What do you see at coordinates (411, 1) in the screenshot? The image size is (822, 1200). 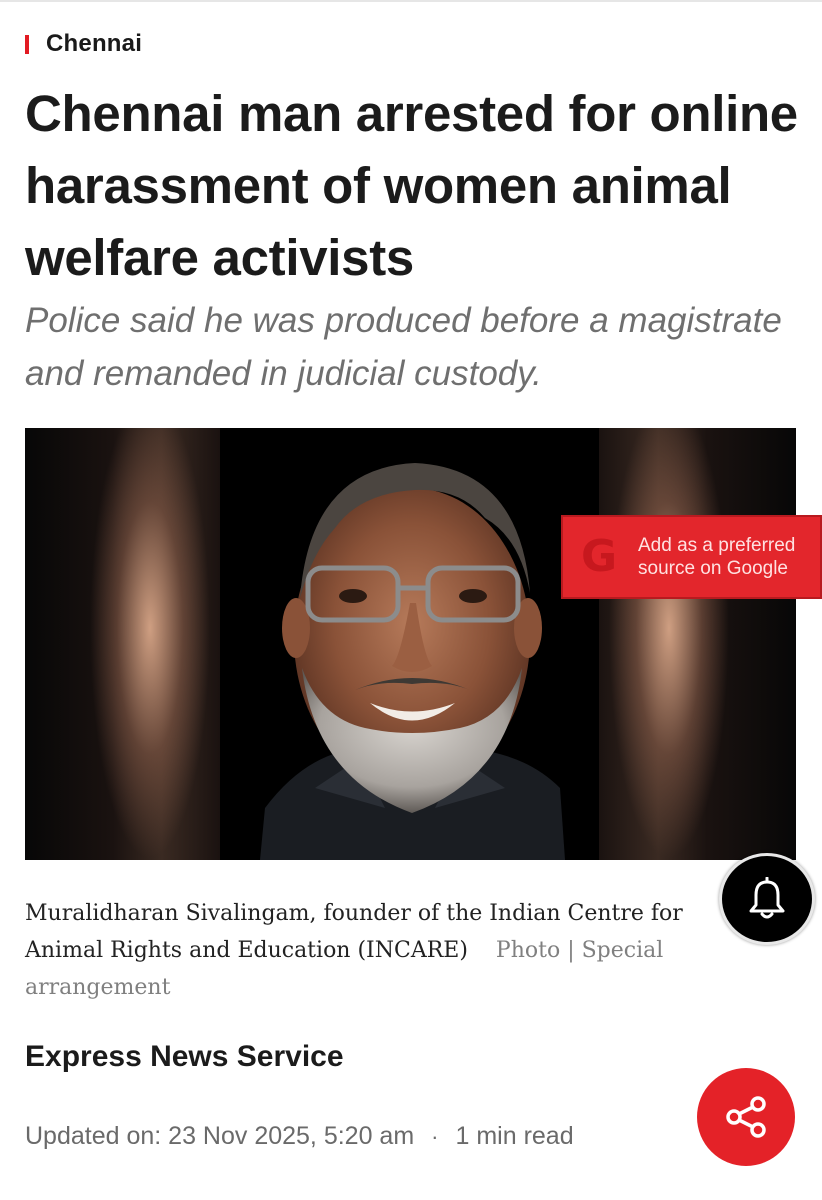 I see `top-border` at bounding box center [411, 1].